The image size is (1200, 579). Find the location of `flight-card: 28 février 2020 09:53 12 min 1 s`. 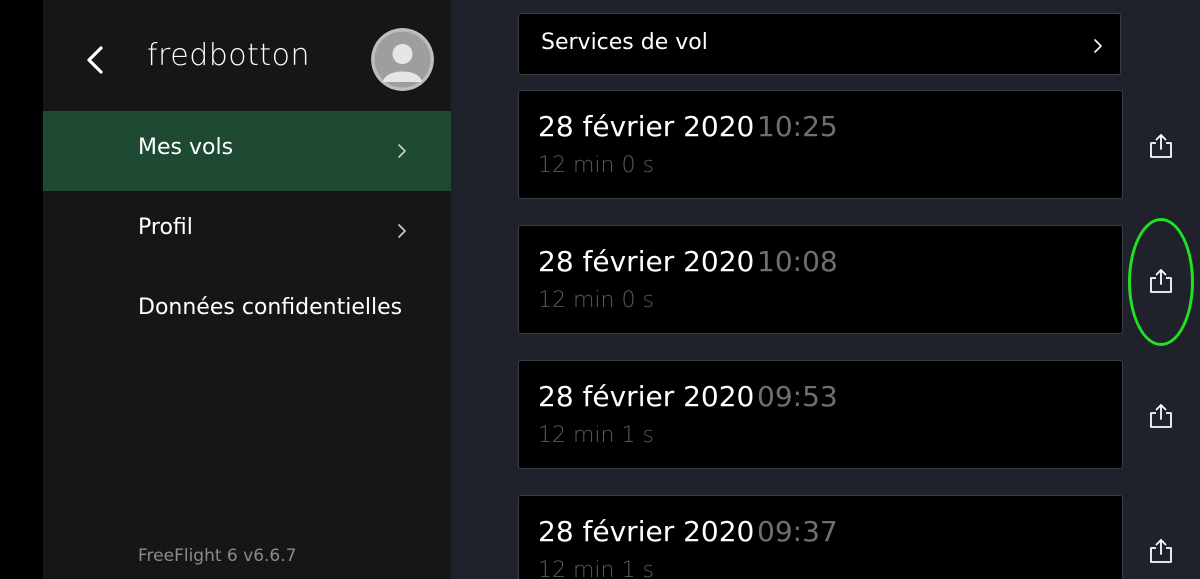

flight-card: 28 février 2020 09:53 12 min 1 s is located at coordinates (820, 414).